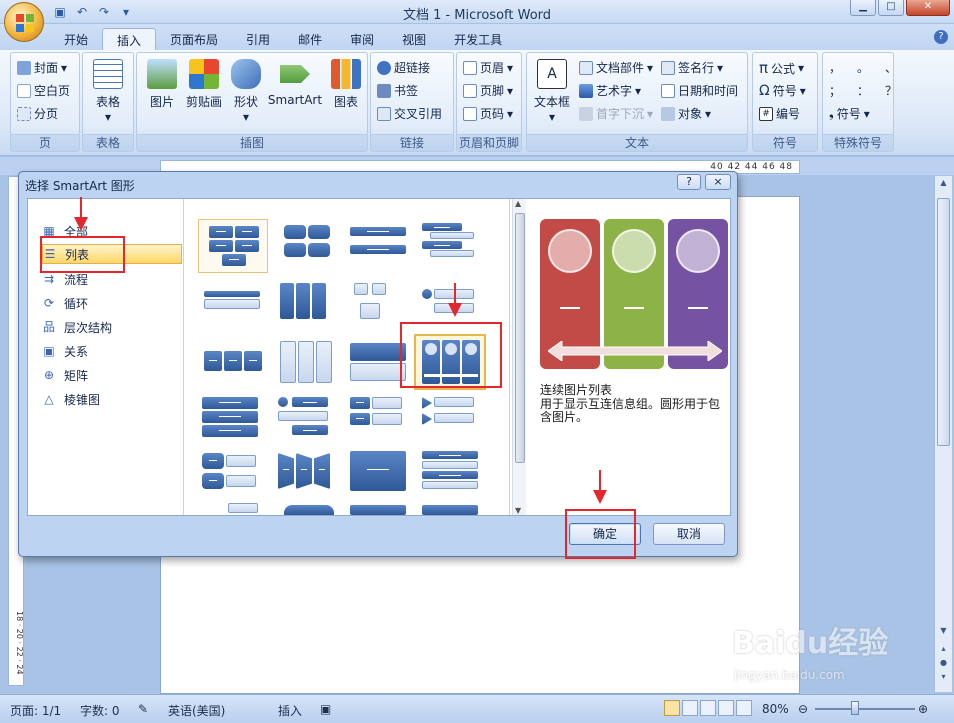 The width and height of the screenshot is (954, 723). I want to click on dialog-close-button: ×, so click(718, 182).